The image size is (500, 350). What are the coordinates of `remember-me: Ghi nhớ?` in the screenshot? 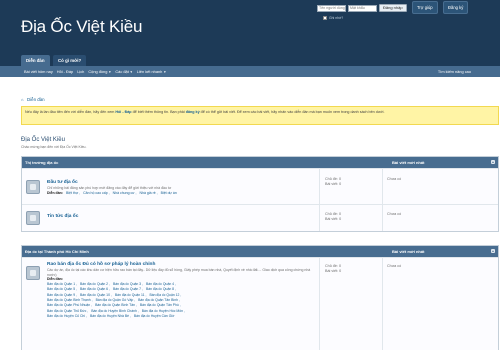 It's located at (333, 18).